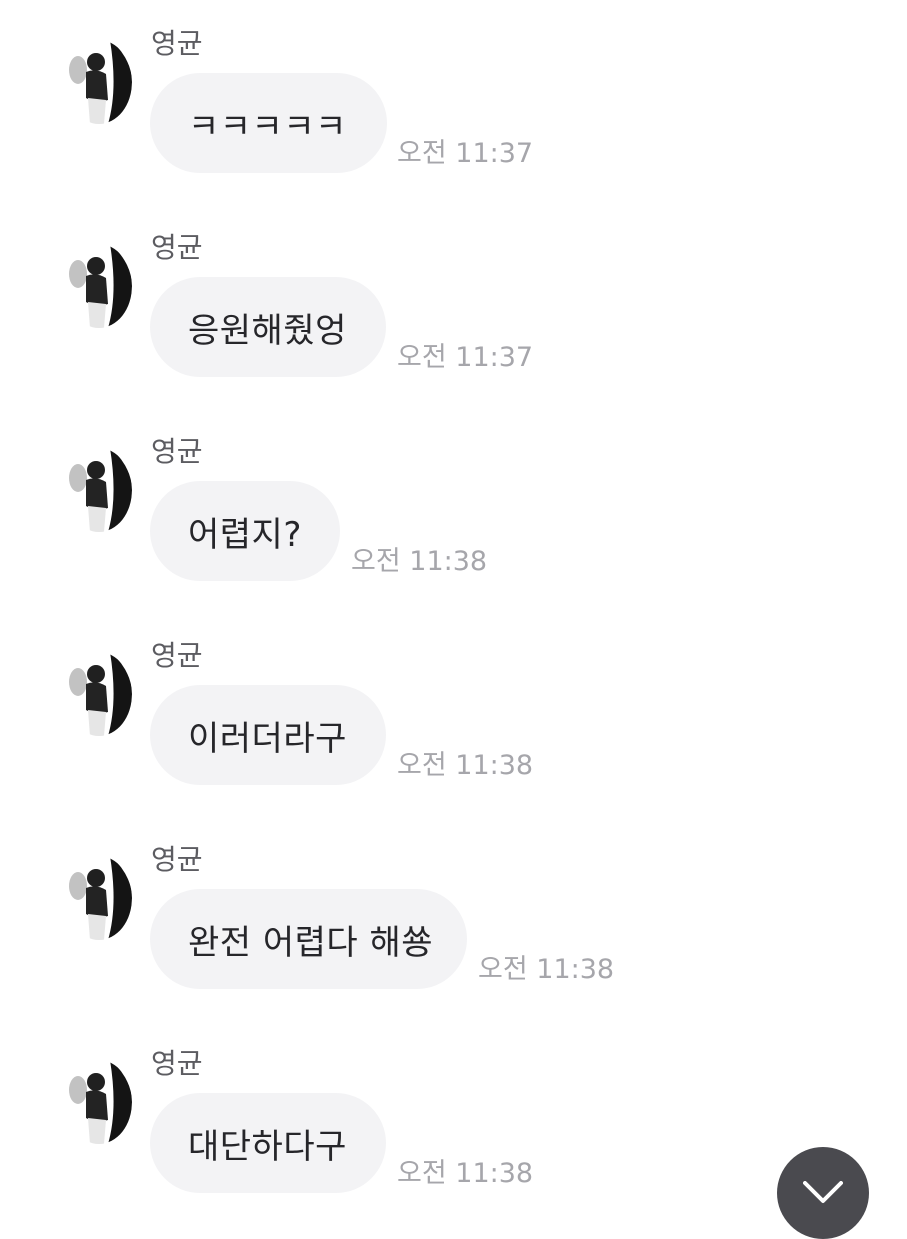 The height and width of the screenshot is (1239, 907). I want to click on chevron-down-icon, so click(823, 1192).